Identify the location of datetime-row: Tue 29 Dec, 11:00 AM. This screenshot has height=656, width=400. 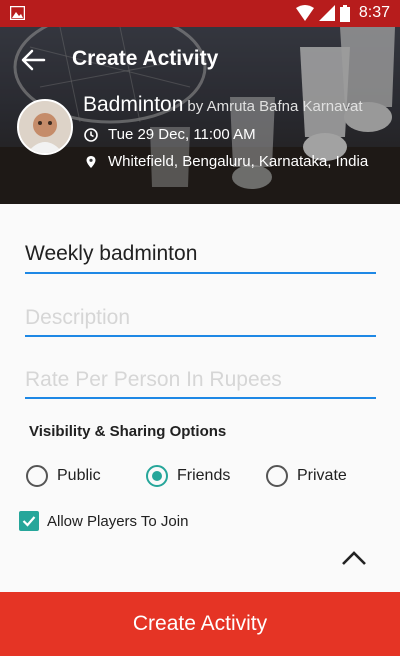
(170, 134).